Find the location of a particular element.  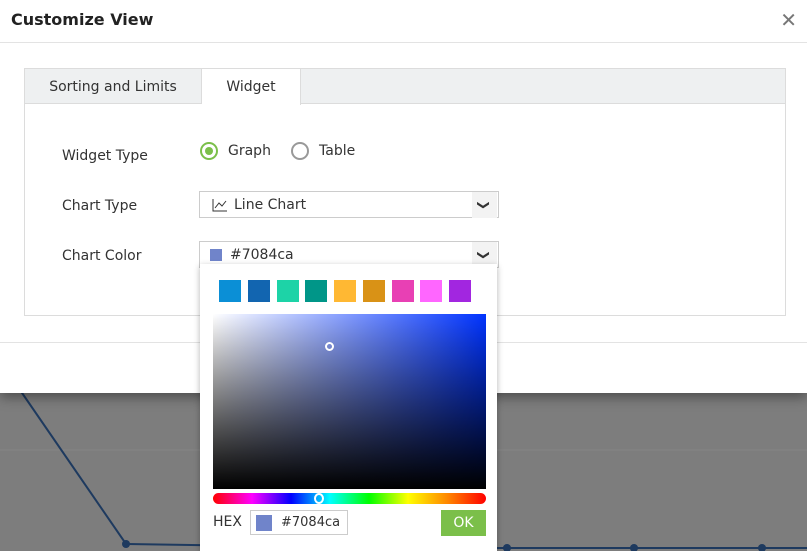

tab-bar: Sorting and Limits Widget is located at coordinates (405, 87).